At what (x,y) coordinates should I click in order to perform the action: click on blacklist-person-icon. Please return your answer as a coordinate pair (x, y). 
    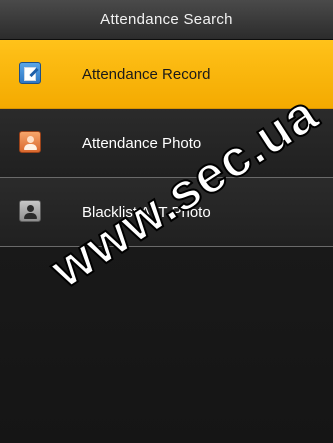
    Looking at the image, I should click on (30, 211).